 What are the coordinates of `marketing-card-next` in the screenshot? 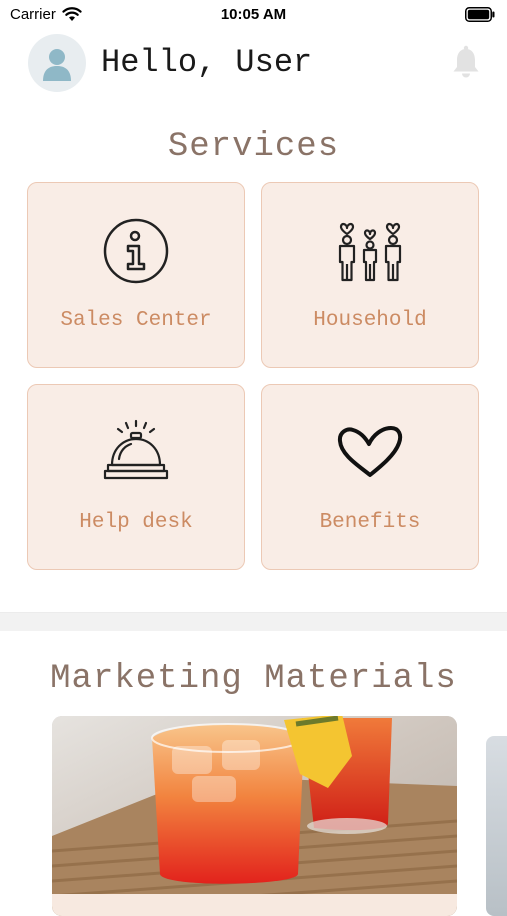 It's located at (496, 826).